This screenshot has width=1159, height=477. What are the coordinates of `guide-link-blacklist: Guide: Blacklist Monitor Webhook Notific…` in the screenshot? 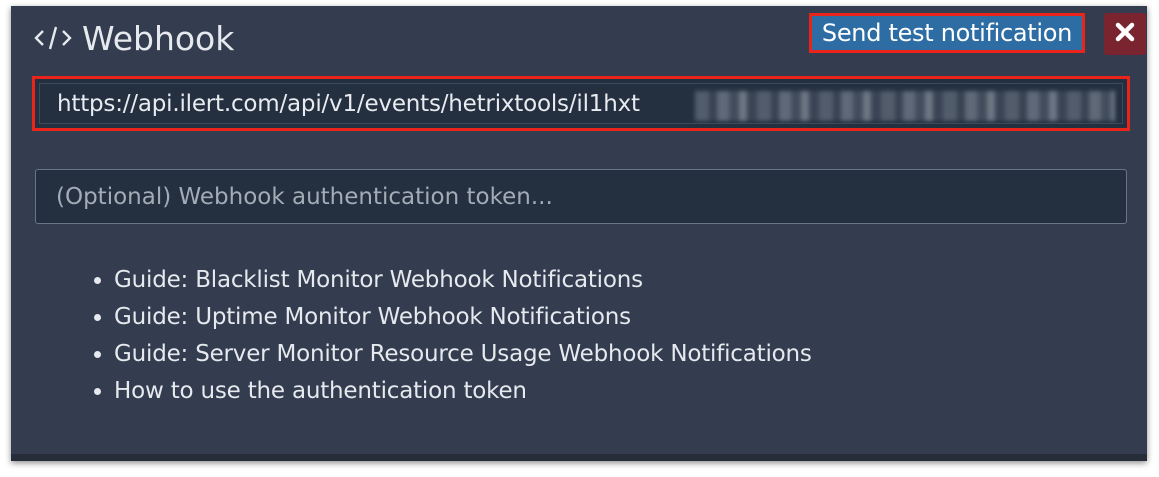 It's located at (378, 280).